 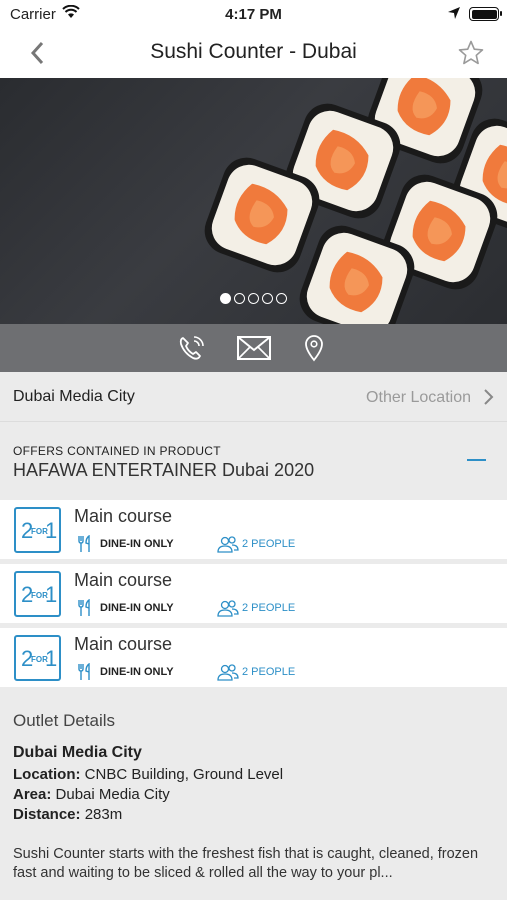 What do you see at coordinates (64, 720) in the screenshot?
I see `outlet-details-heading: Outlet Details` at bounding box center [64, 720].